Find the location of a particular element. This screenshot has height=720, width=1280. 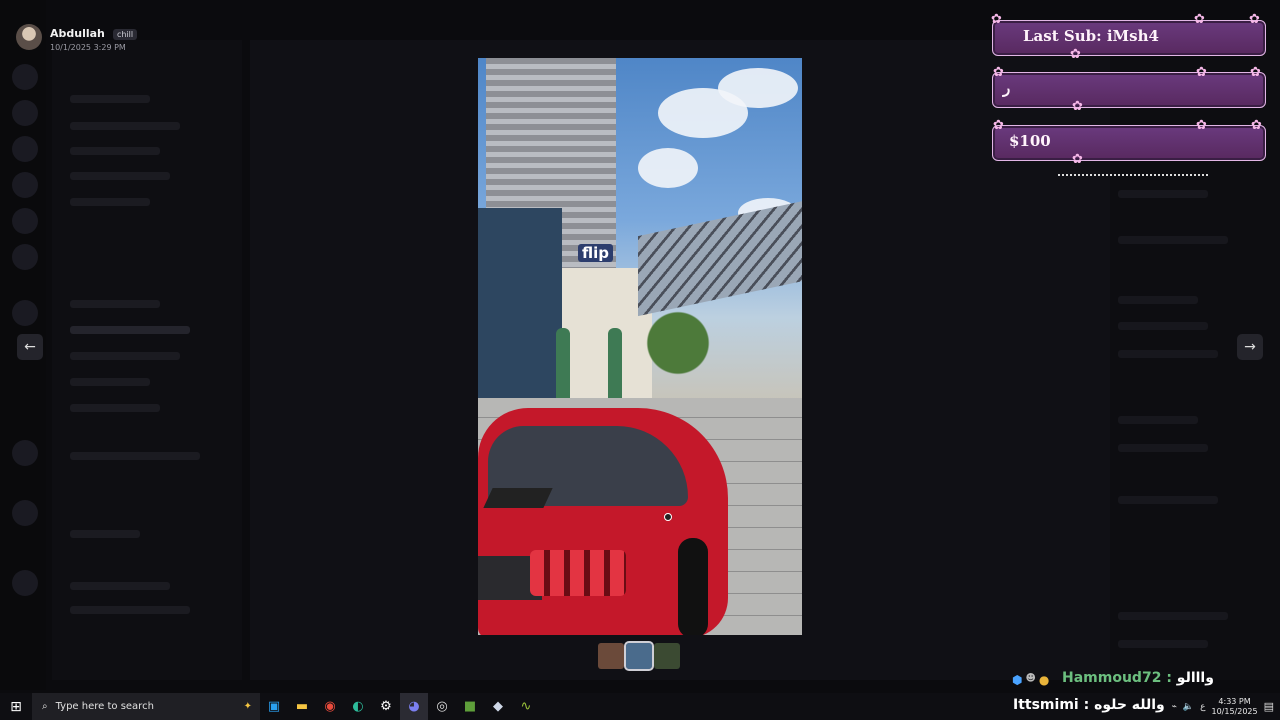

windows-icon: ⊞ is located at coordinates (16, 706).